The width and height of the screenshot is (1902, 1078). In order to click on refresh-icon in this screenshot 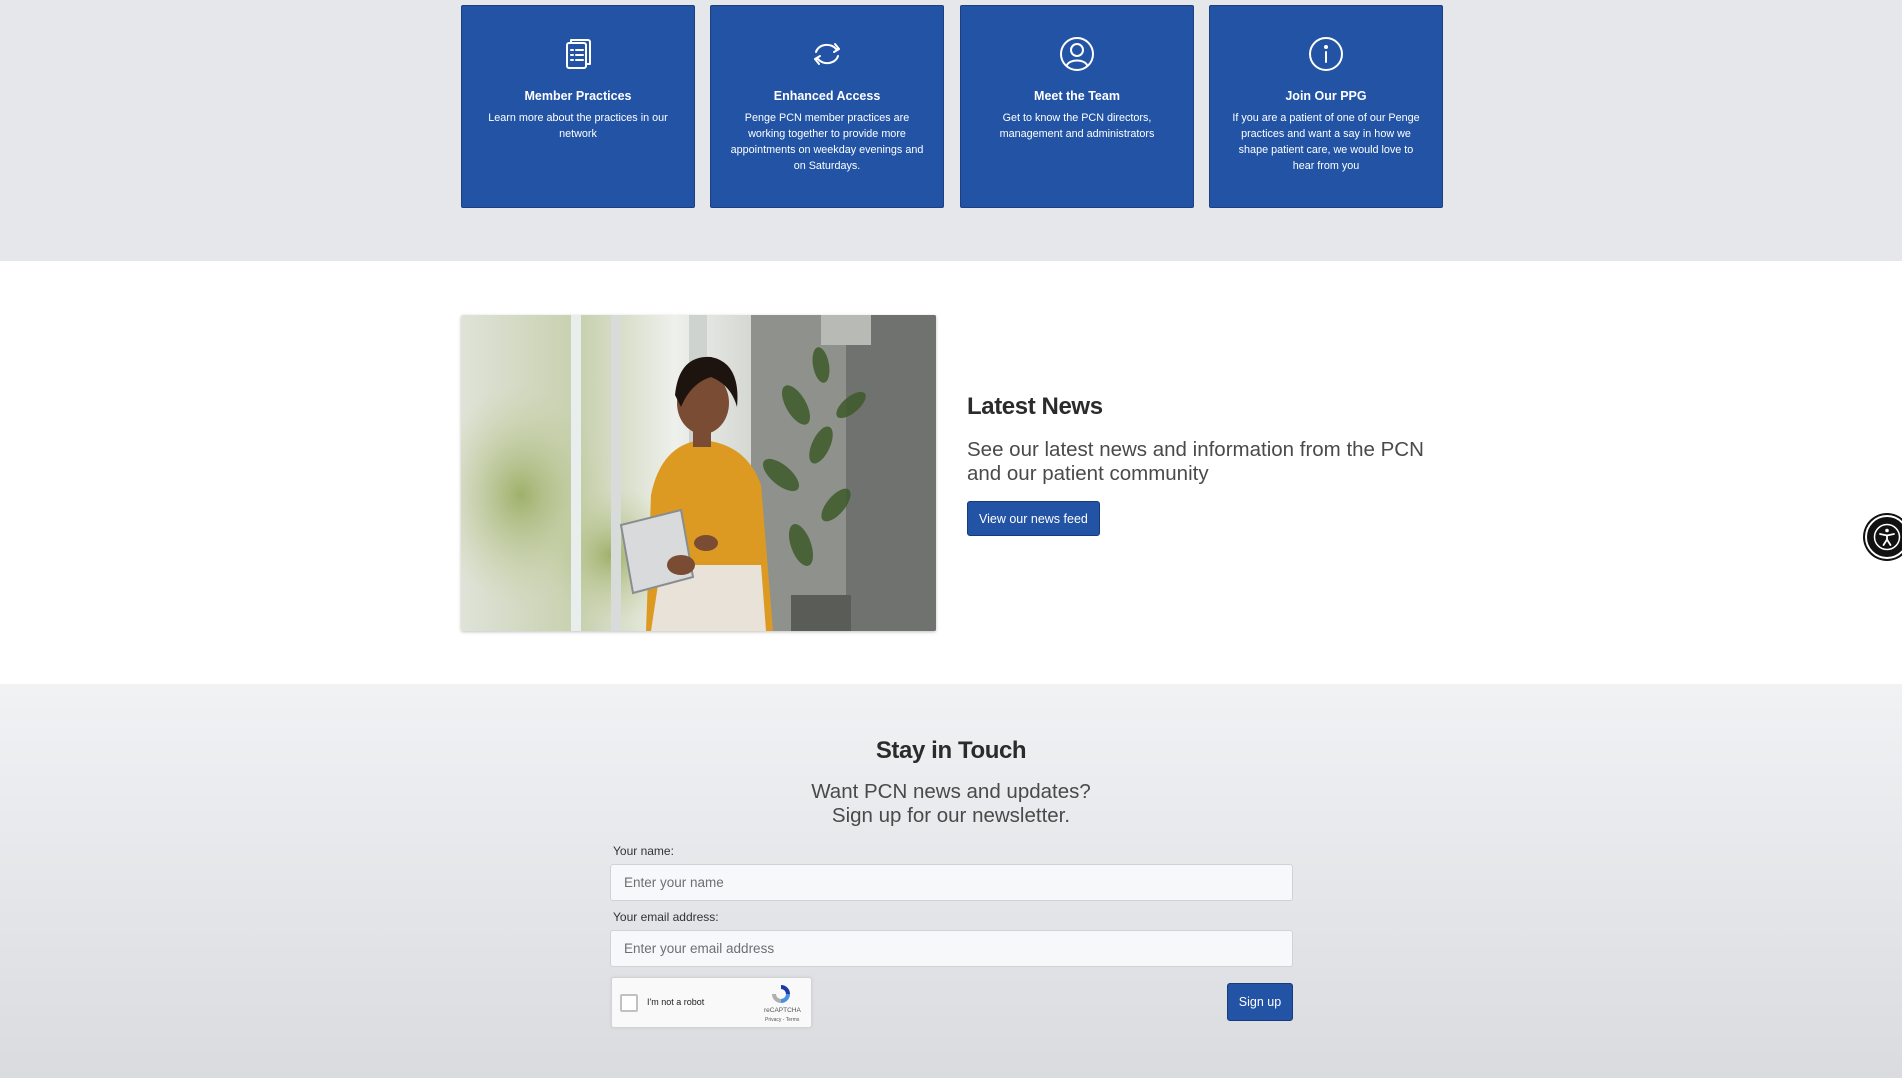, I will do `click(827, 54)`.